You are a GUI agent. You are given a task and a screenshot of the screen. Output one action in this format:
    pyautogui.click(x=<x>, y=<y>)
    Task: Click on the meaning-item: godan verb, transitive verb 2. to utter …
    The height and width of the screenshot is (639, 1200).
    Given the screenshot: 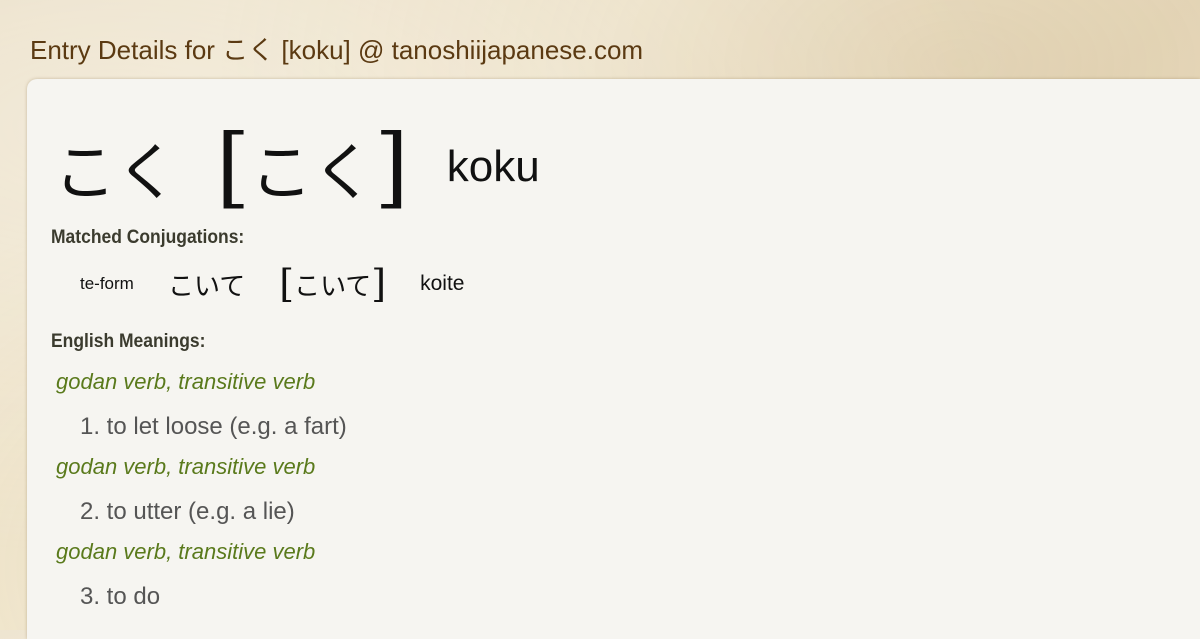 What is the action you would take?
    pyautogui.click(x=185, y=490)
    